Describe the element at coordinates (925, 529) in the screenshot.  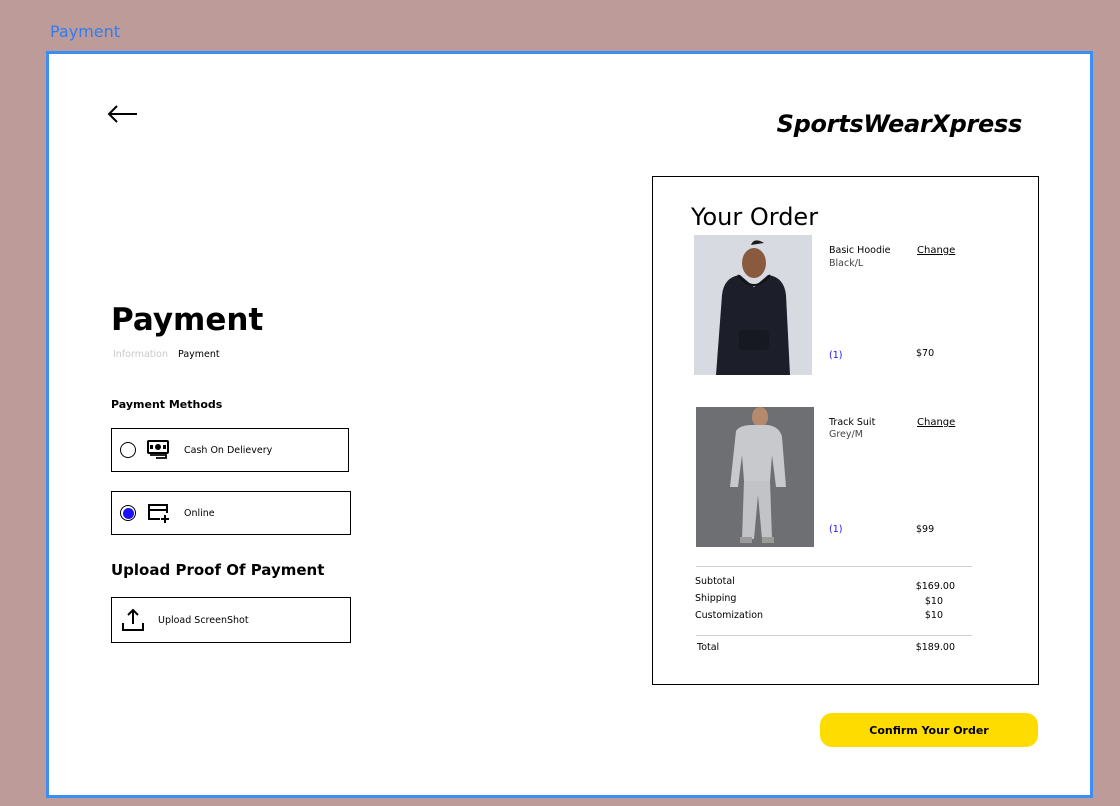
I see `item-2-price: $99` at that location.